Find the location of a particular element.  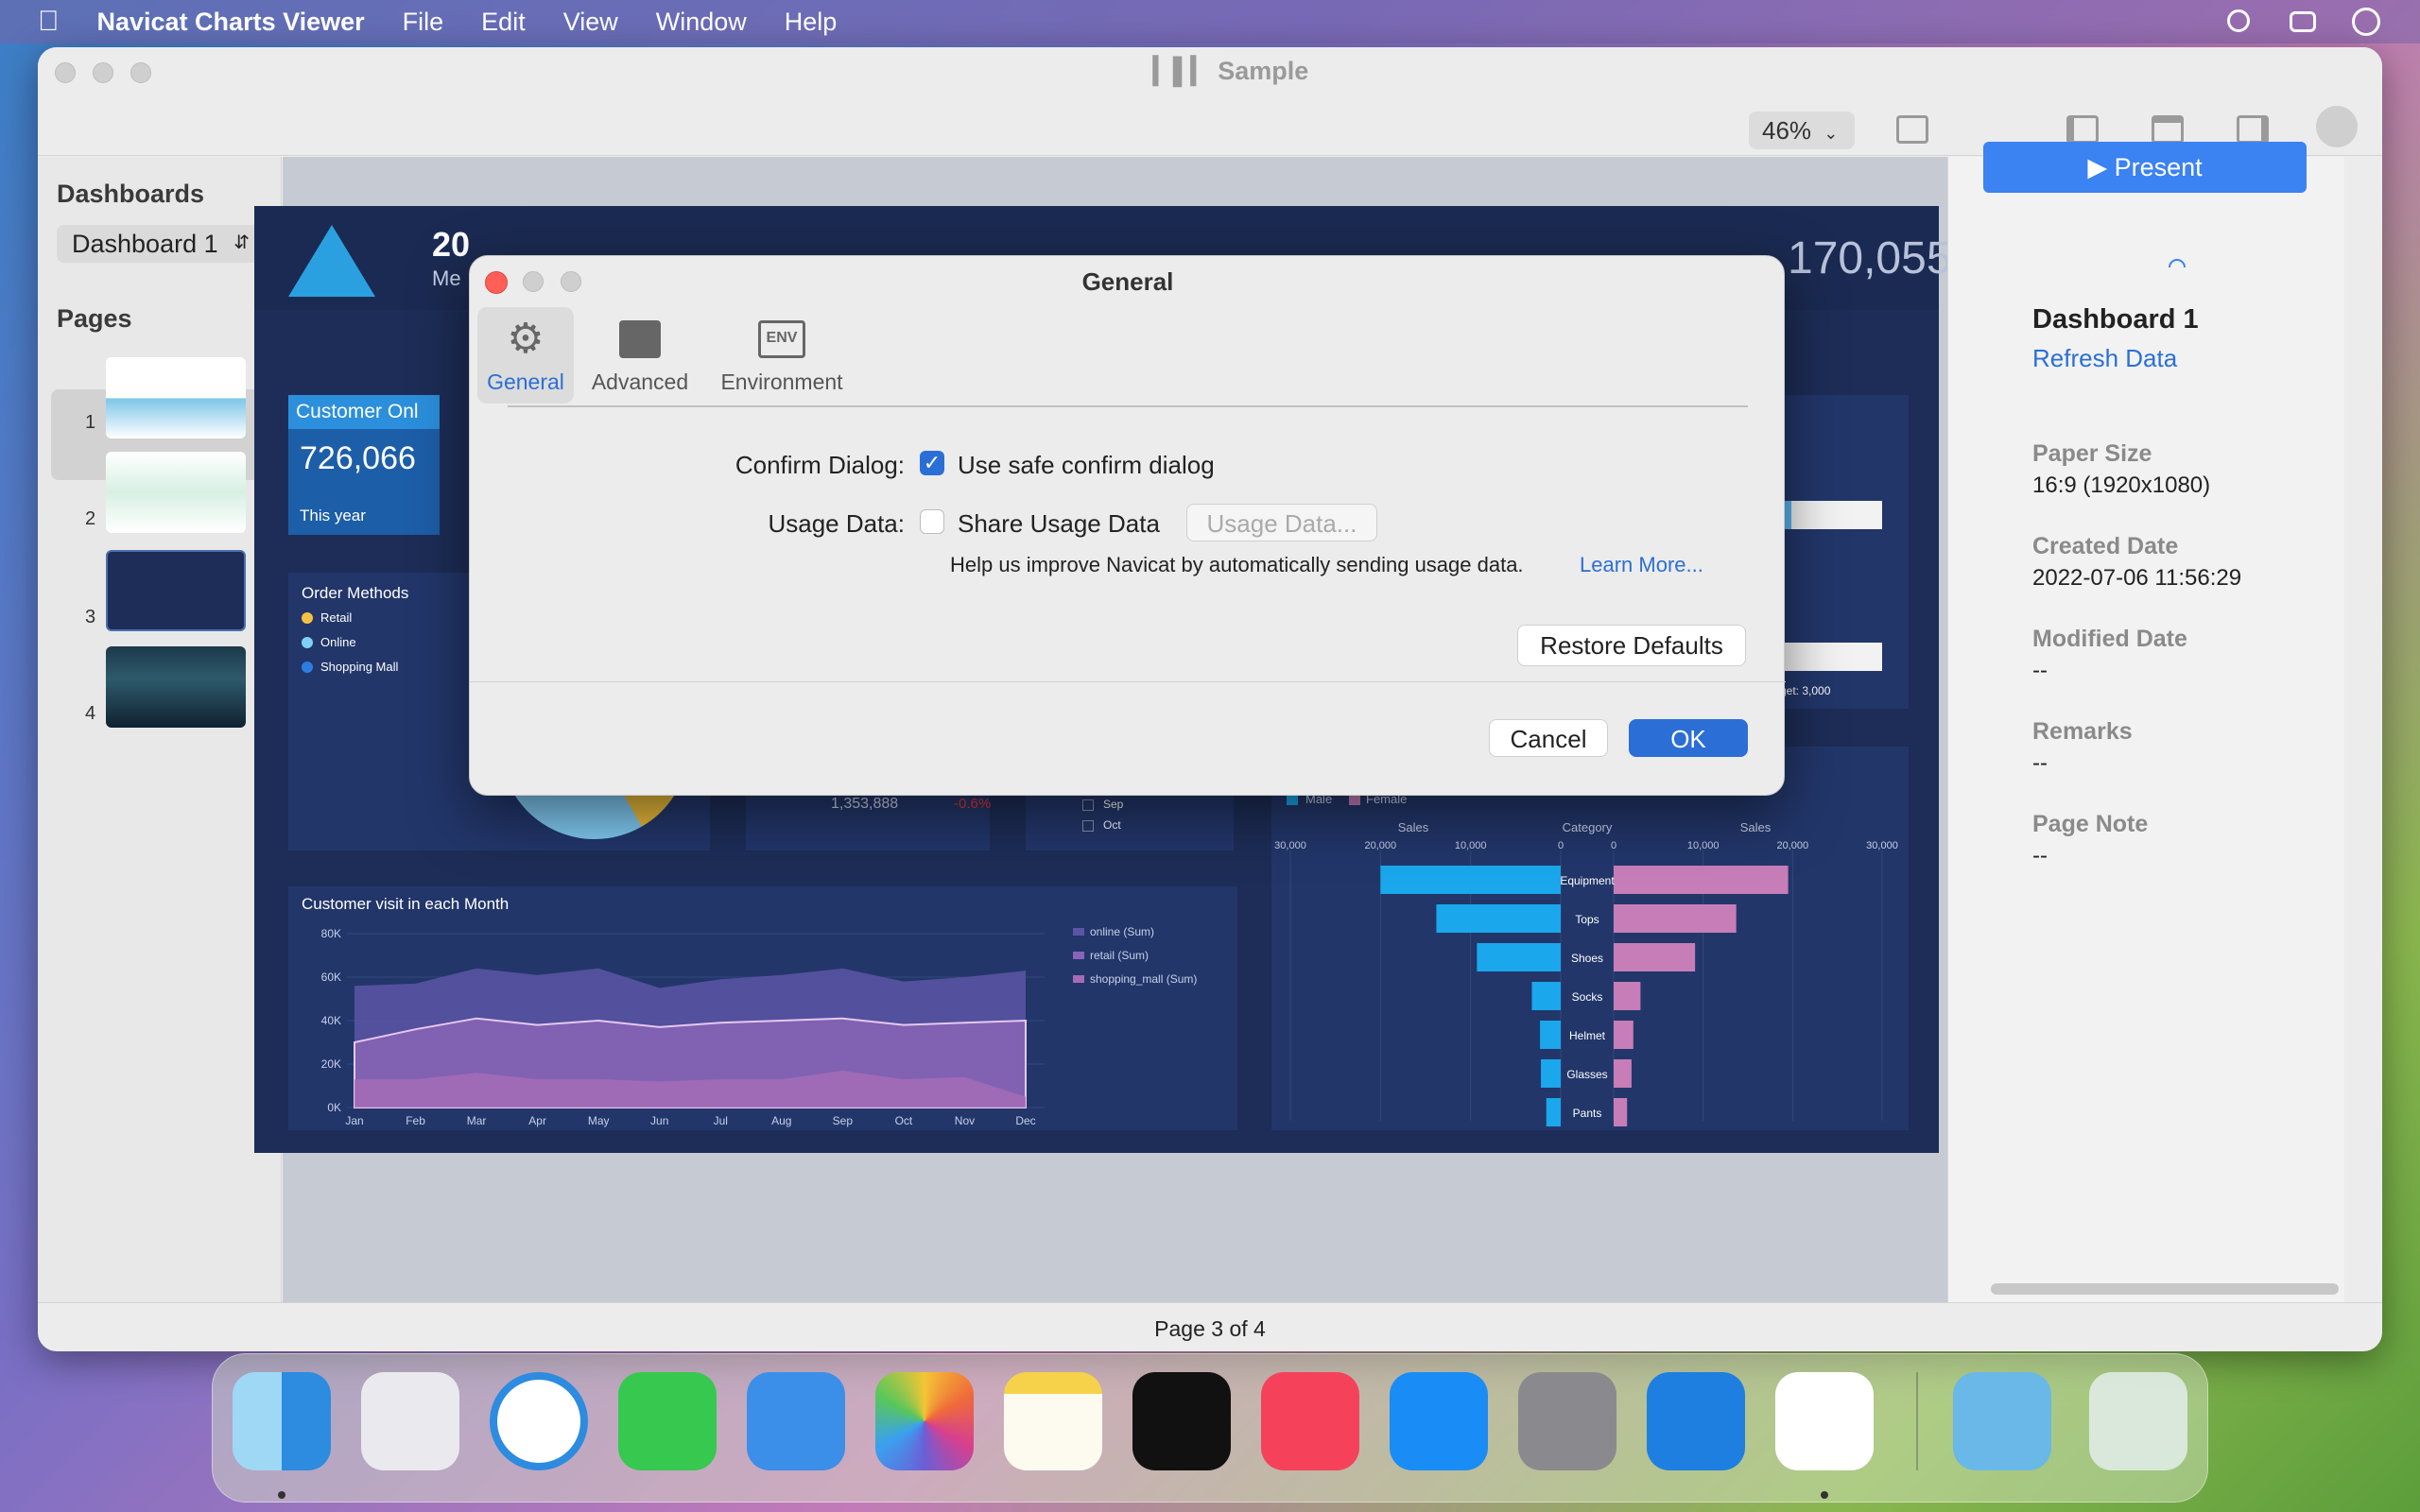

navicat-icon is located at coordinates (1696, 1421).